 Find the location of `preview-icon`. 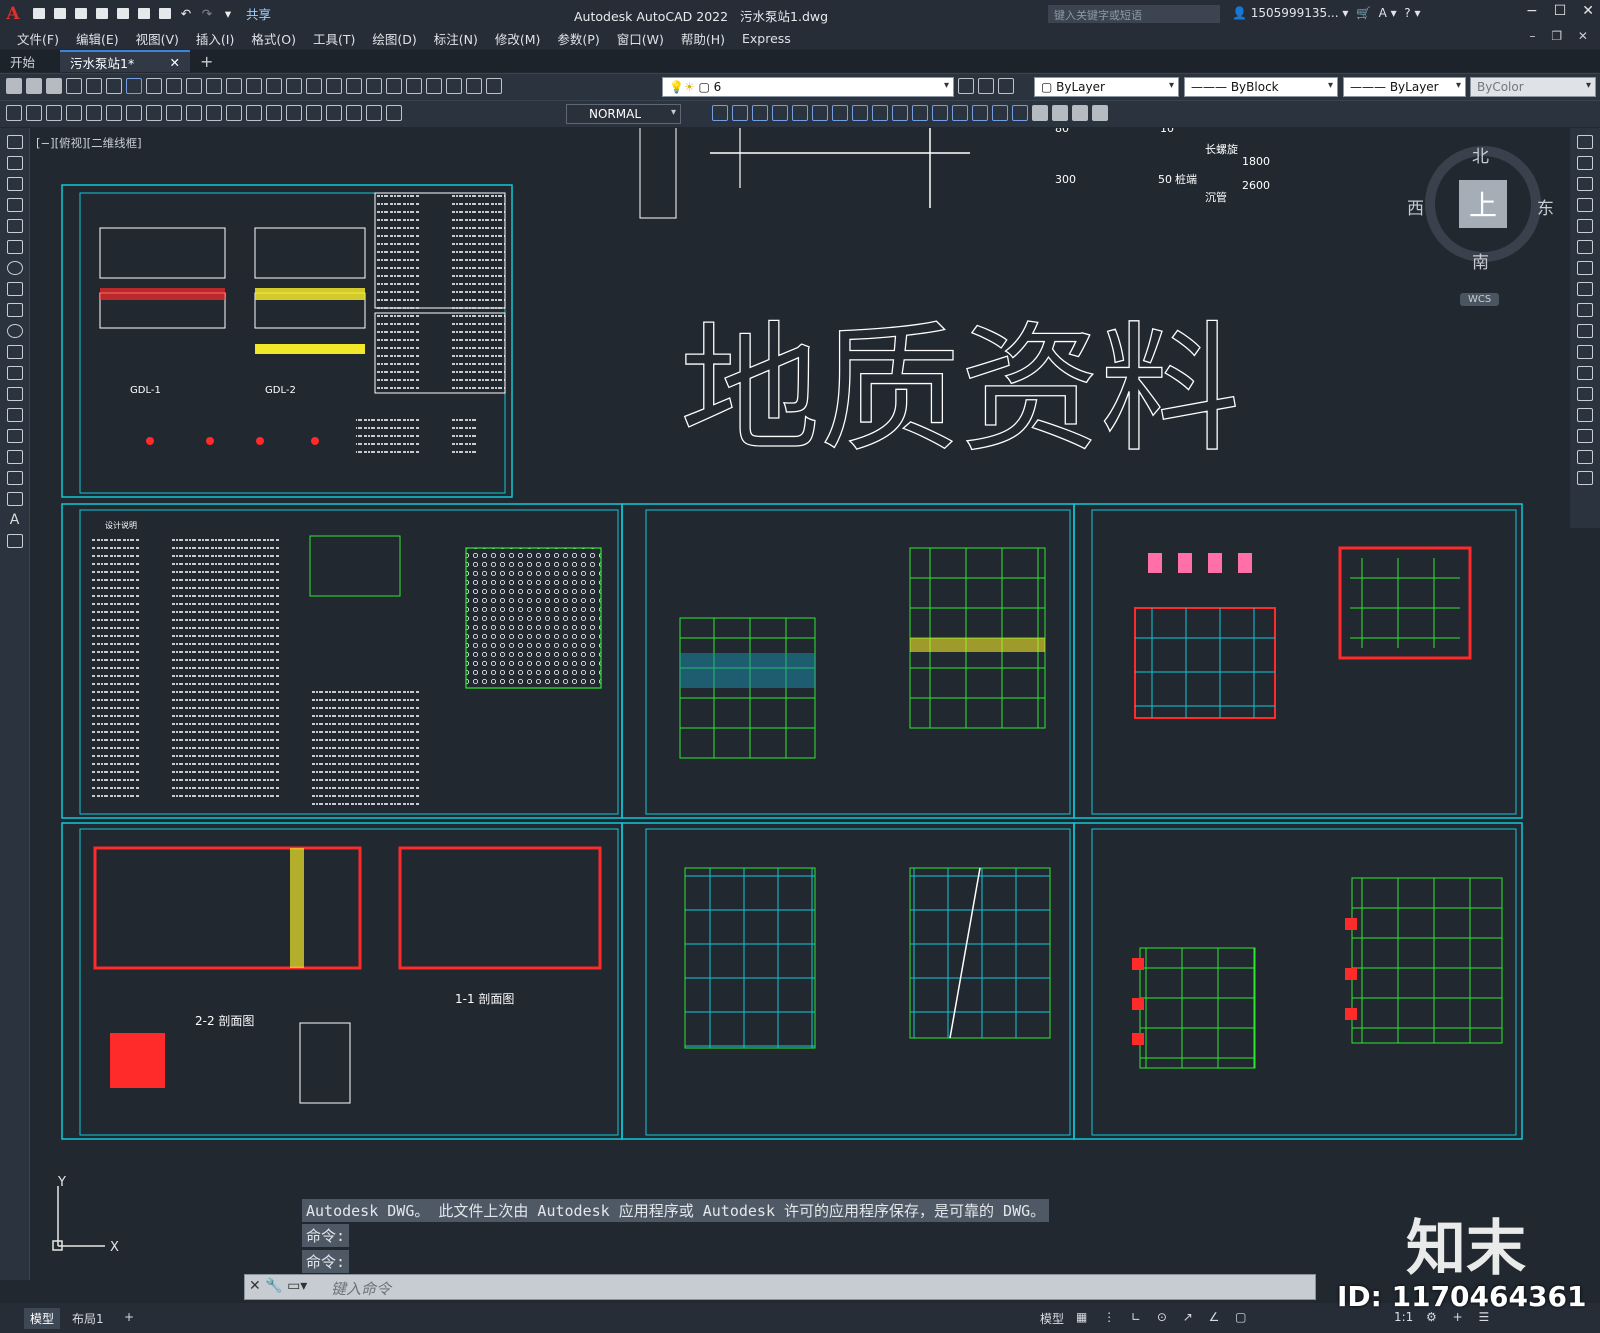

preview-icon is located at coordinates (94, 86).